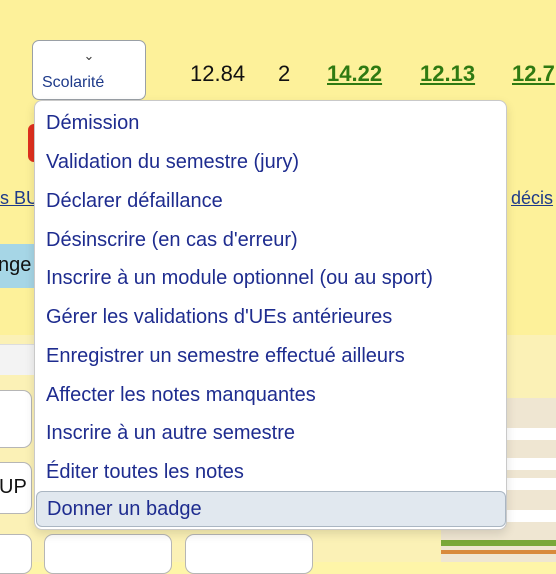 This screenshot has height=574, width=556. What do you see at coordinates (532, 198) in the screenshot?
I see `link-right: décis` at bounding box center [532, 198].